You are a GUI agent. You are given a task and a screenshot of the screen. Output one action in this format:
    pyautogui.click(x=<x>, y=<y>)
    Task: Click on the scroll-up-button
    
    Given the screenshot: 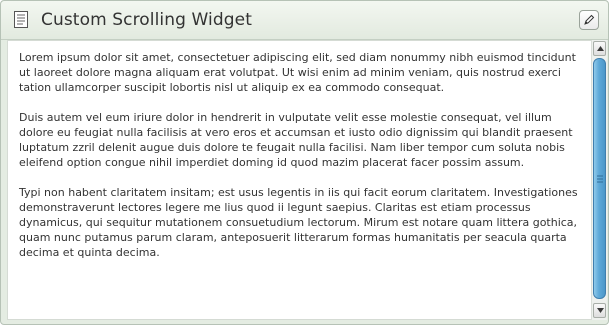 What is the action you would take?
    pyautogui.click(x=599, y=48)
    